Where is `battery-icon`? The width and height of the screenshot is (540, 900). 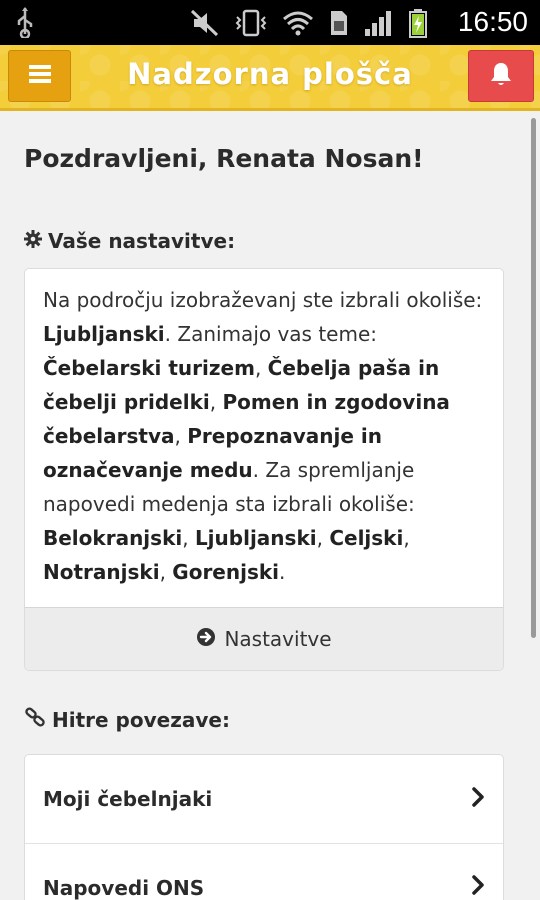 battery-icon is located at coordinates (418, 25).